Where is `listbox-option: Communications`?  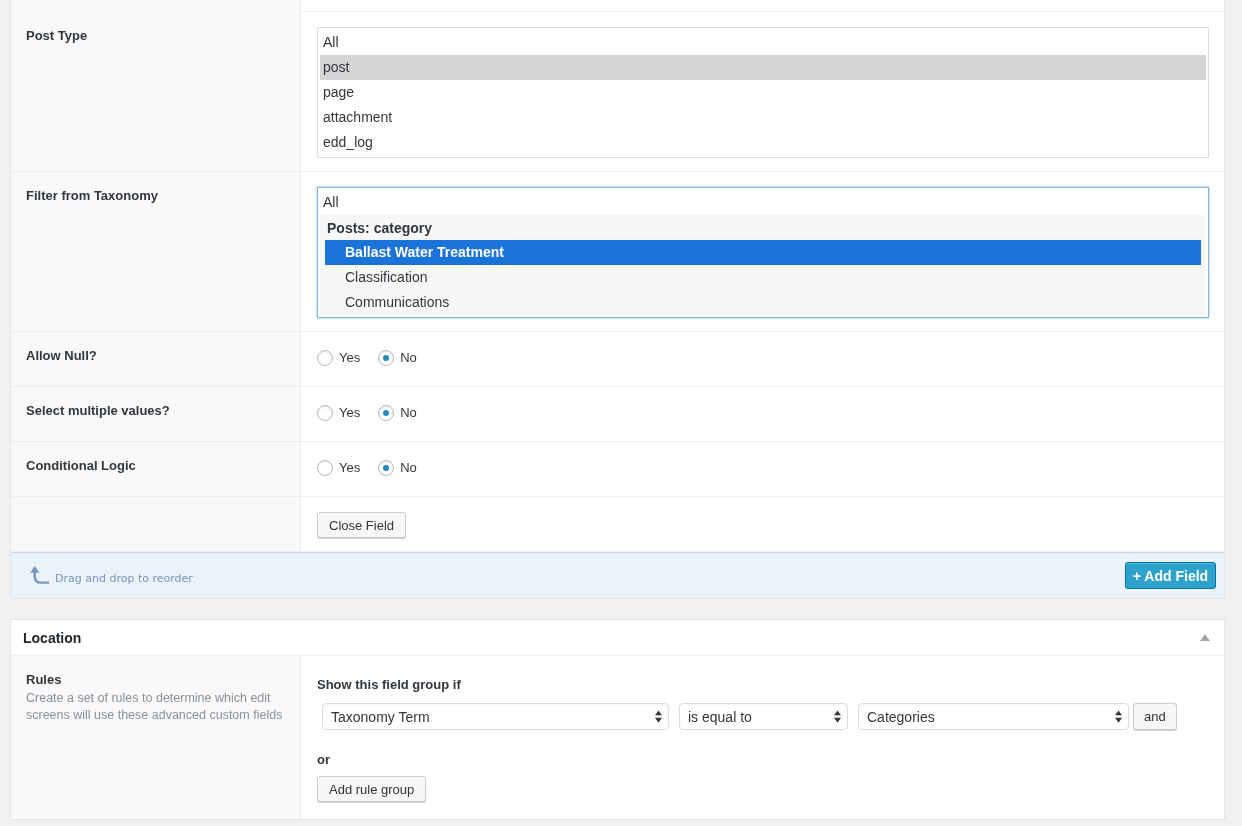
listbox-option: Communications is located at coordinates (763, 302).